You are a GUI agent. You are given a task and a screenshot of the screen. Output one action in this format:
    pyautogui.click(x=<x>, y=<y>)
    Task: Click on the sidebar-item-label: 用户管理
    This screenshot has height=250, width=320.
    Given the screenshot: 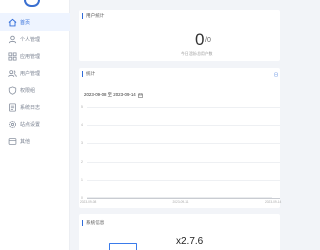 What is the action you would take?
    pyautogui.click(x=30, y=73)
    